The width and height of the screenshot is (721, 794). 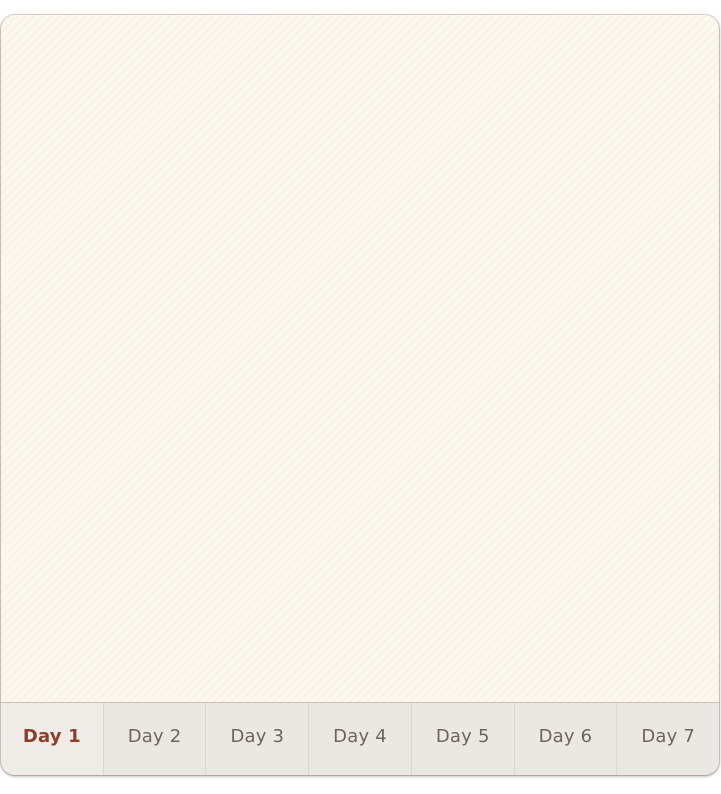 What do you see at coordinates (52, 739) in the screenshot?
I see `tab-day-1: Day 1` at bounding box center [52, 739].